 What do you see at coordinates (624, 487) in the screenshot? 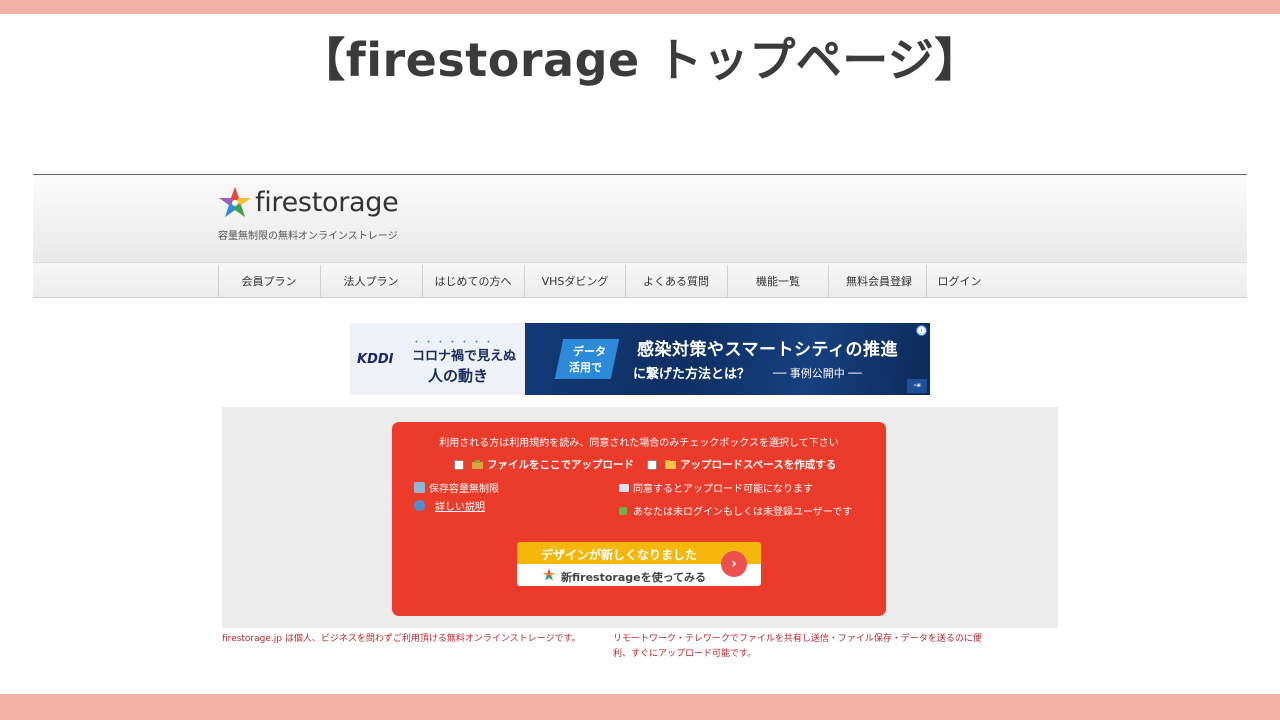
I see `speech-bubble-icon` at bounding box center [624, 487].